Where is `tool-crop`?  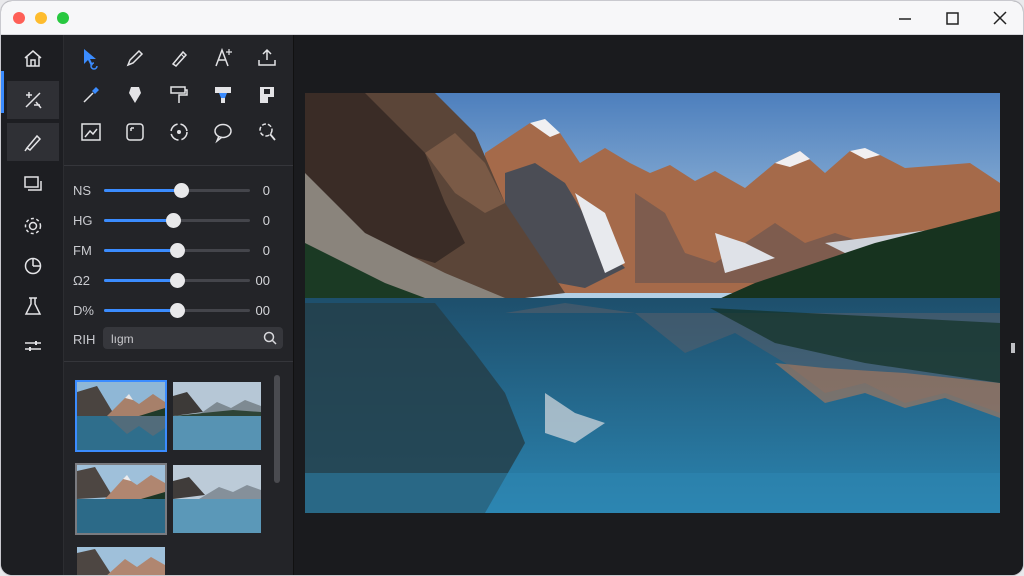
tool-crop is located at coordinates (91, 132).